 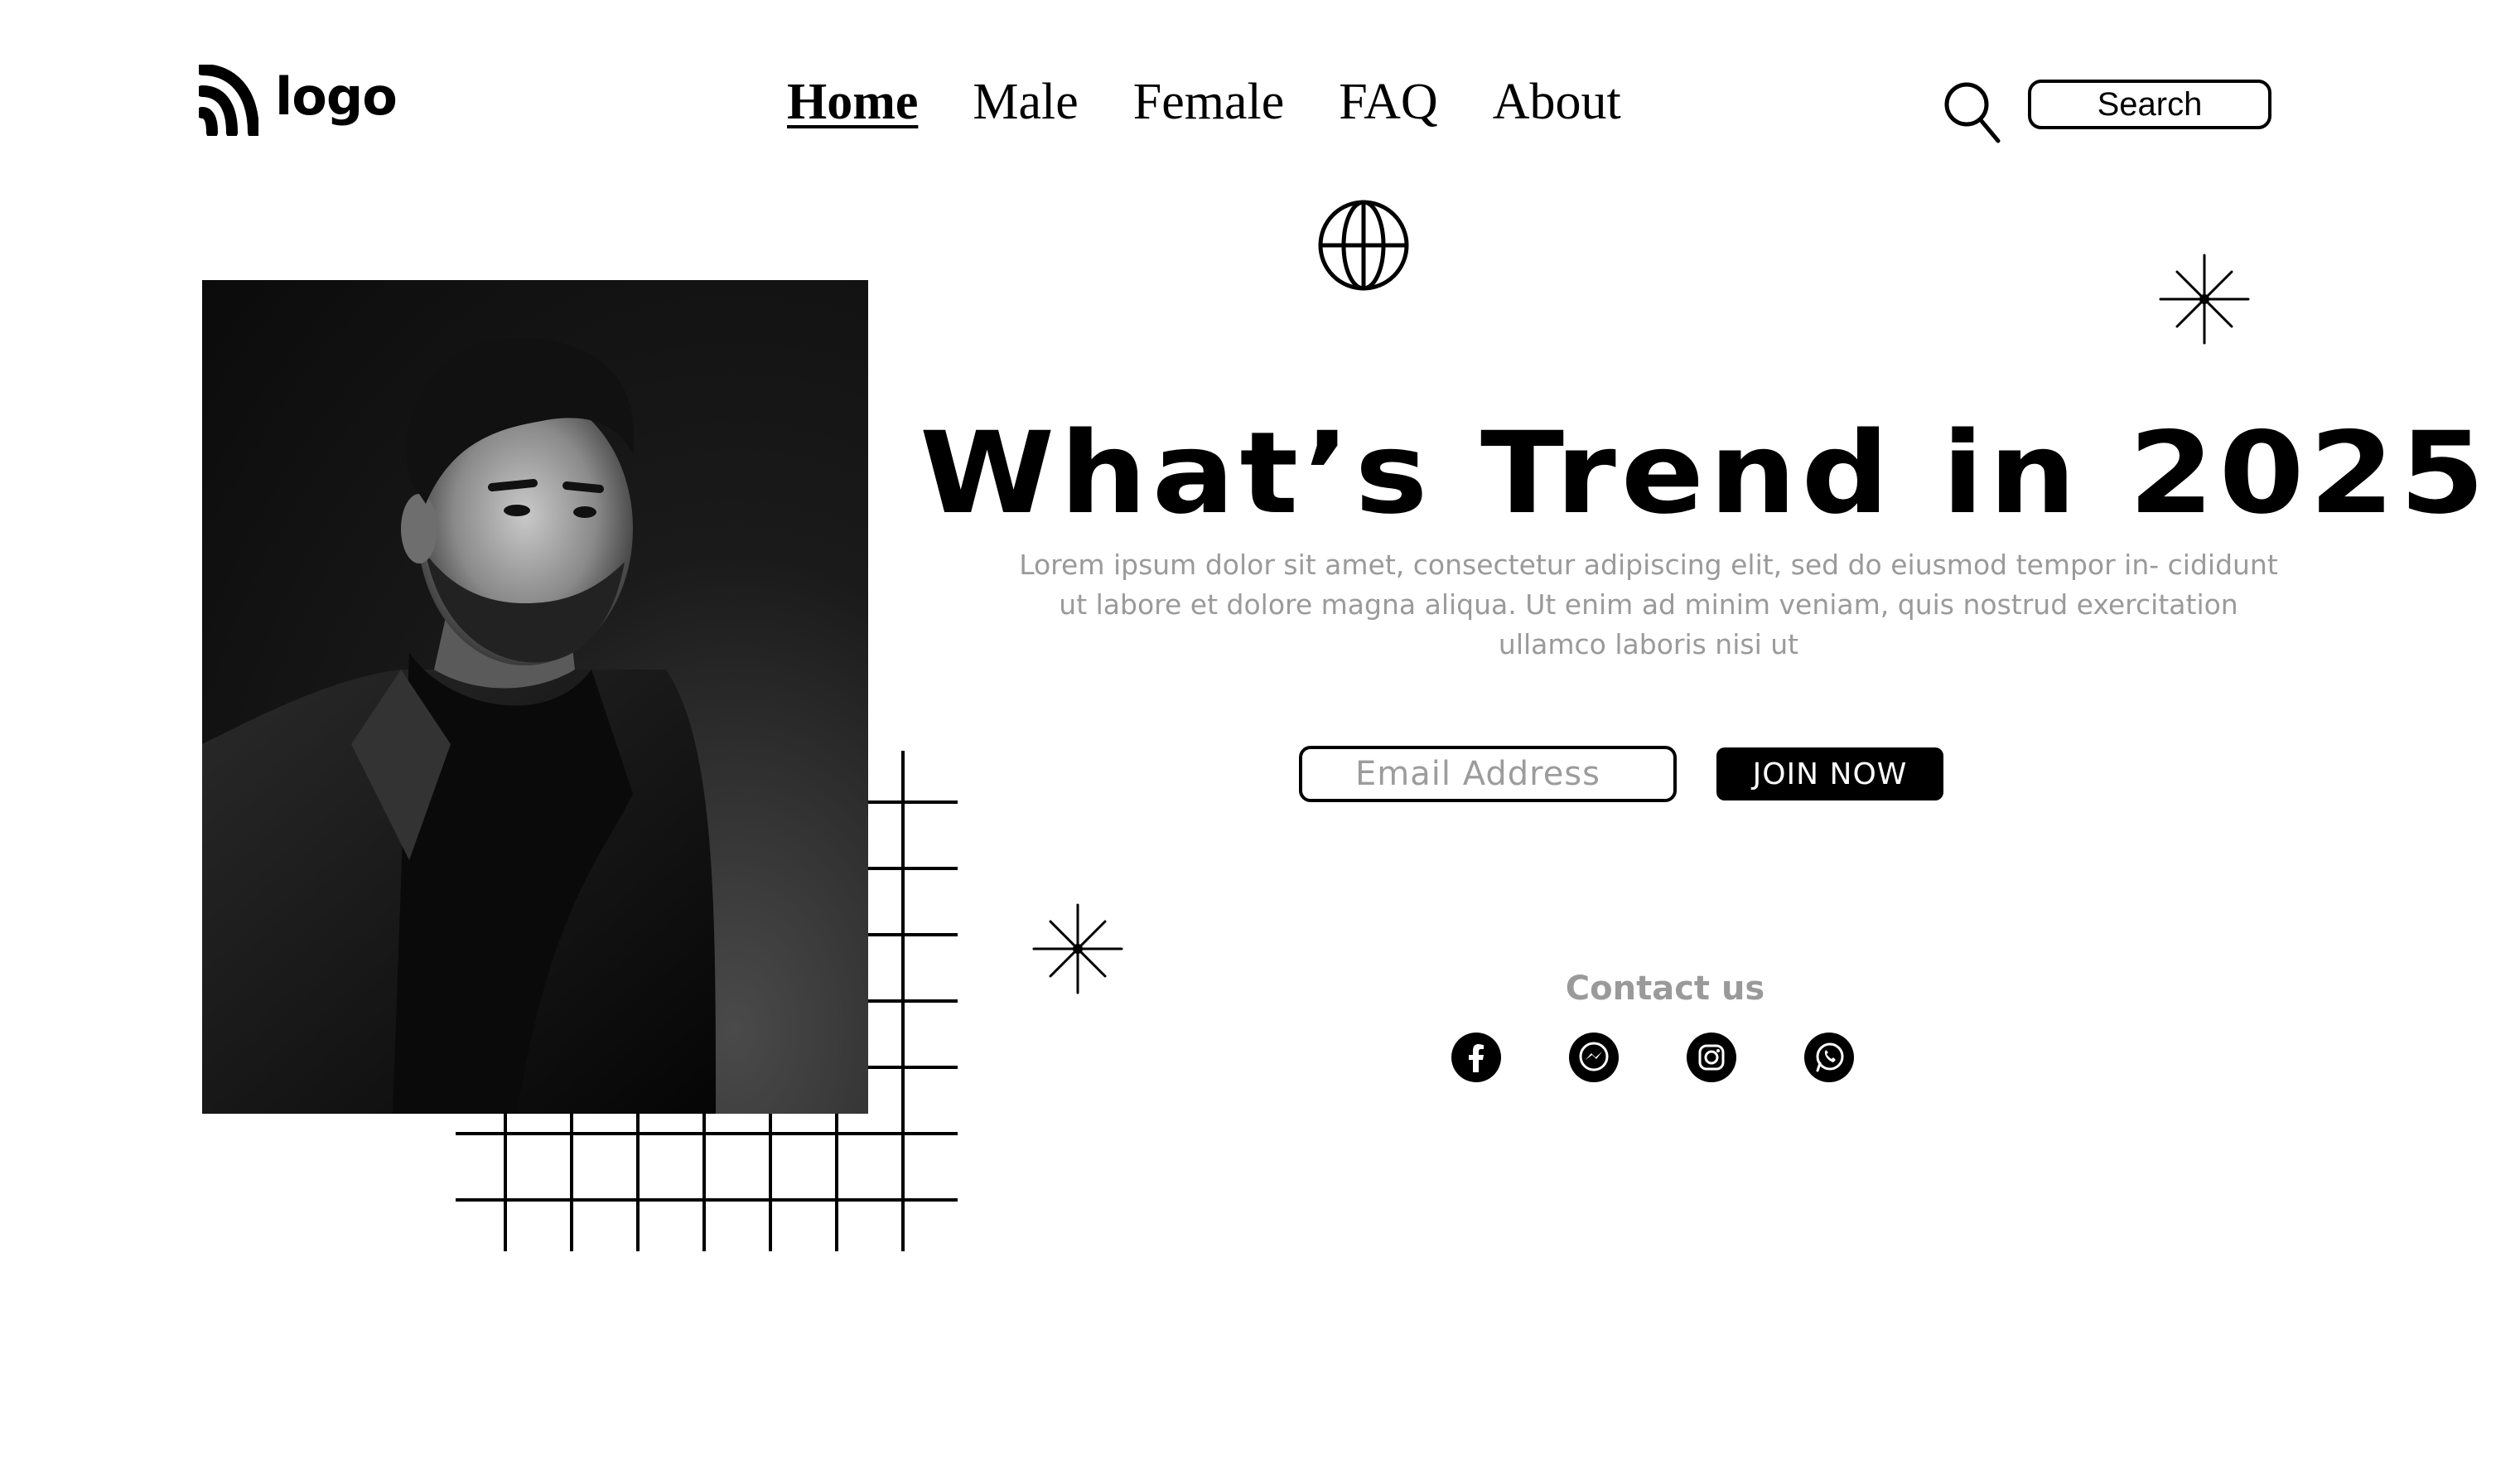 What do you see at coordinates (459, 725) in the screenshot?
I see `man-portrait-image` at bounding box center [459, 725].